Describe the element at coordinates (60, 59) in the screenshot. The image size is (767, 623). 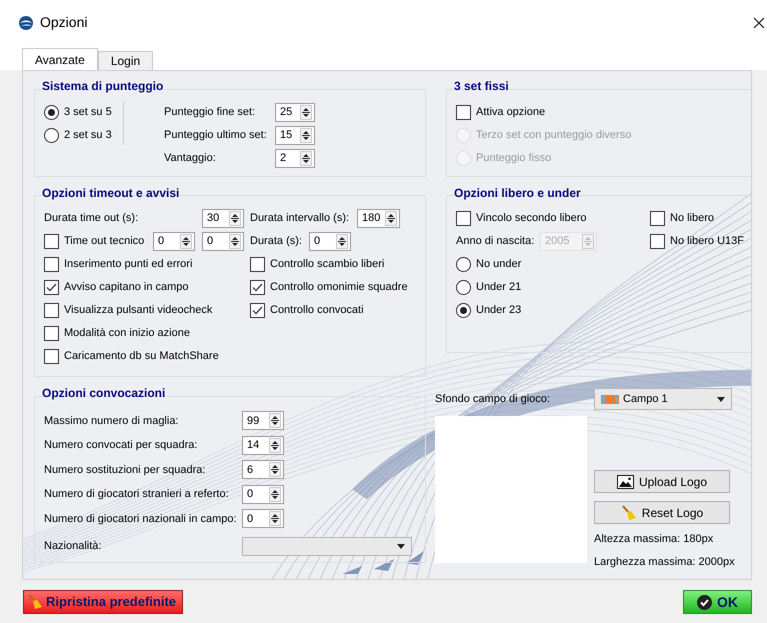
I see `tab: Avanzate` at that location.